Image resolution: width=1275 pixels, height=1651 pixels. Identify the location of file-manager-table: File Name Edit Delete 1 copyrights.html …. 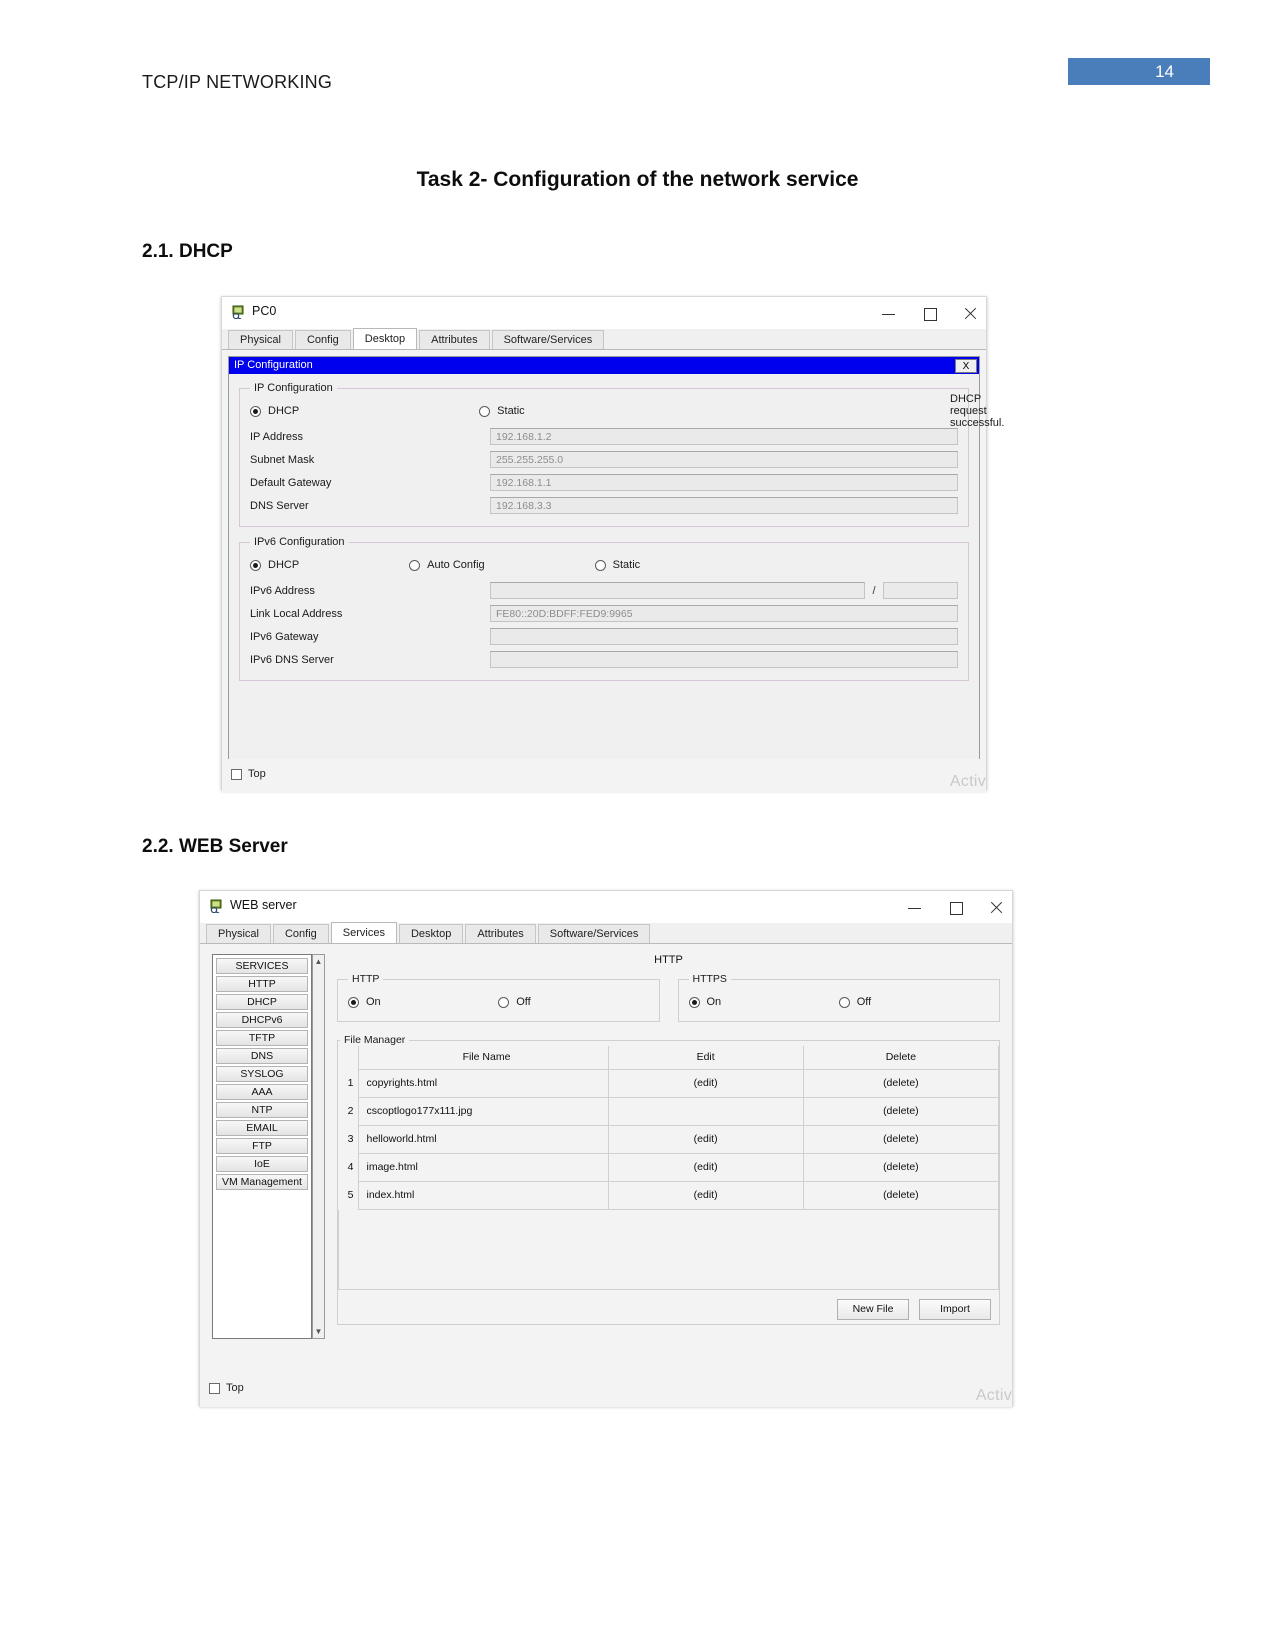
(669, 1128).